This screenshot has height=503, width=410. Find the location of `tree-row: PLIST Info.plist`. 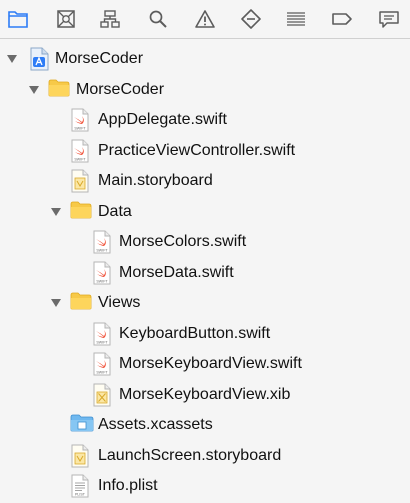

tree-row: PLIST Info.plist is located at coordinates (205, 486).